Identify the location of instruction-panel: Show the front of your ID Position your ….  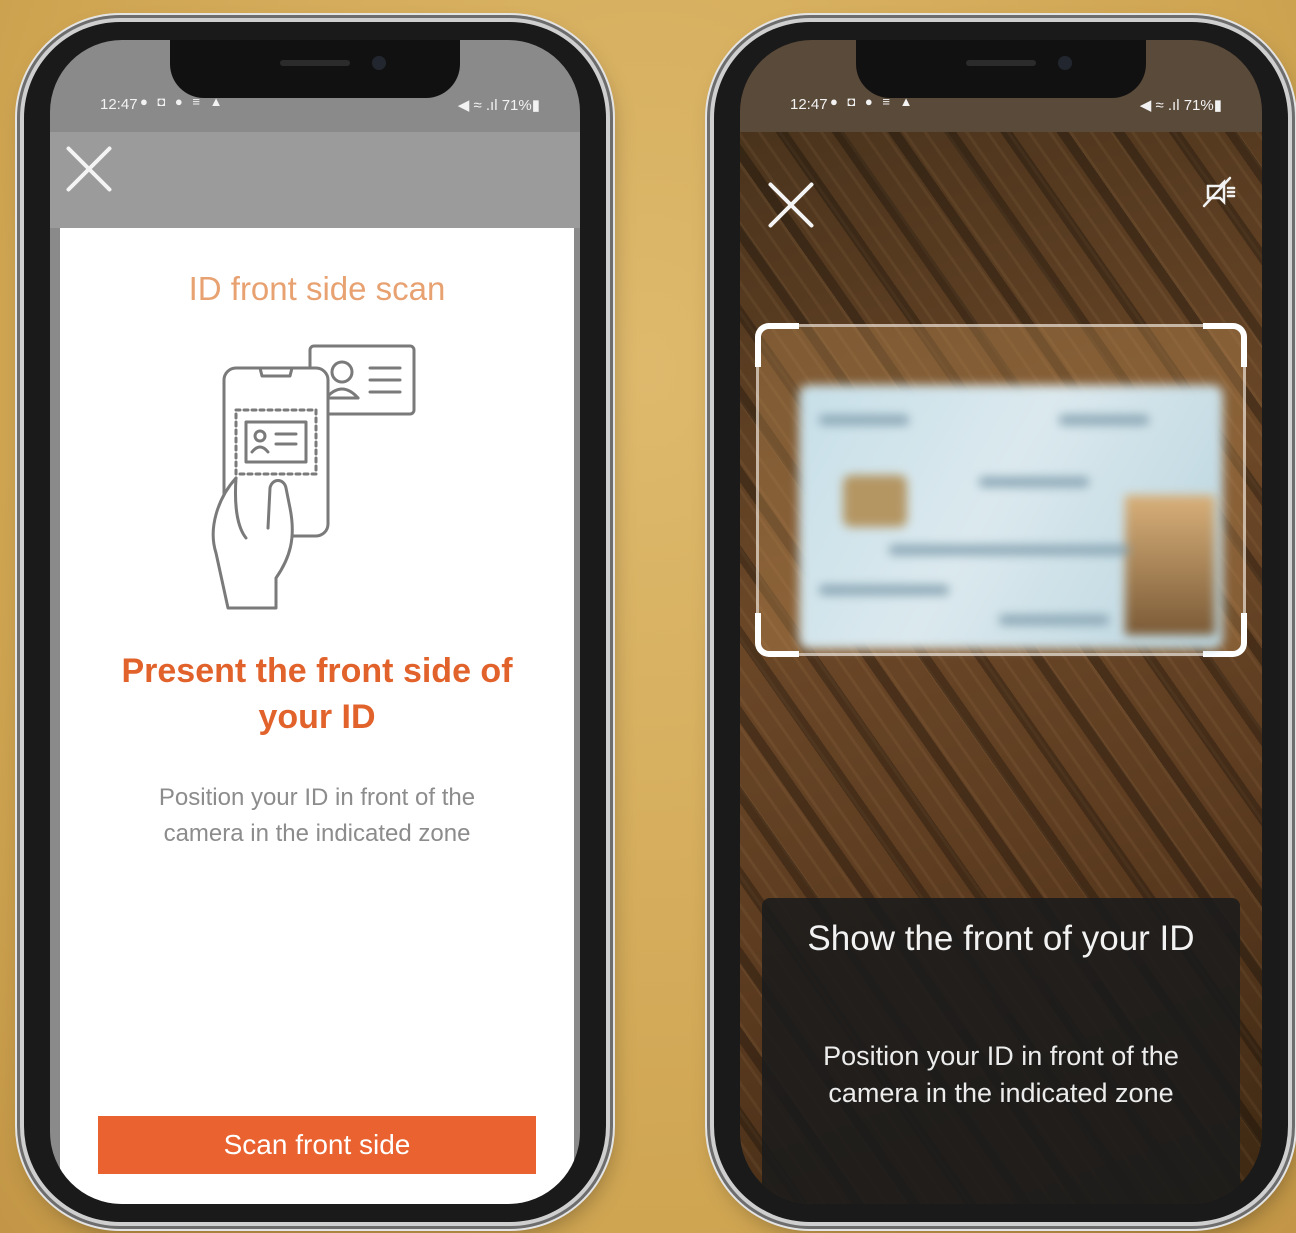
(1001, 1051).